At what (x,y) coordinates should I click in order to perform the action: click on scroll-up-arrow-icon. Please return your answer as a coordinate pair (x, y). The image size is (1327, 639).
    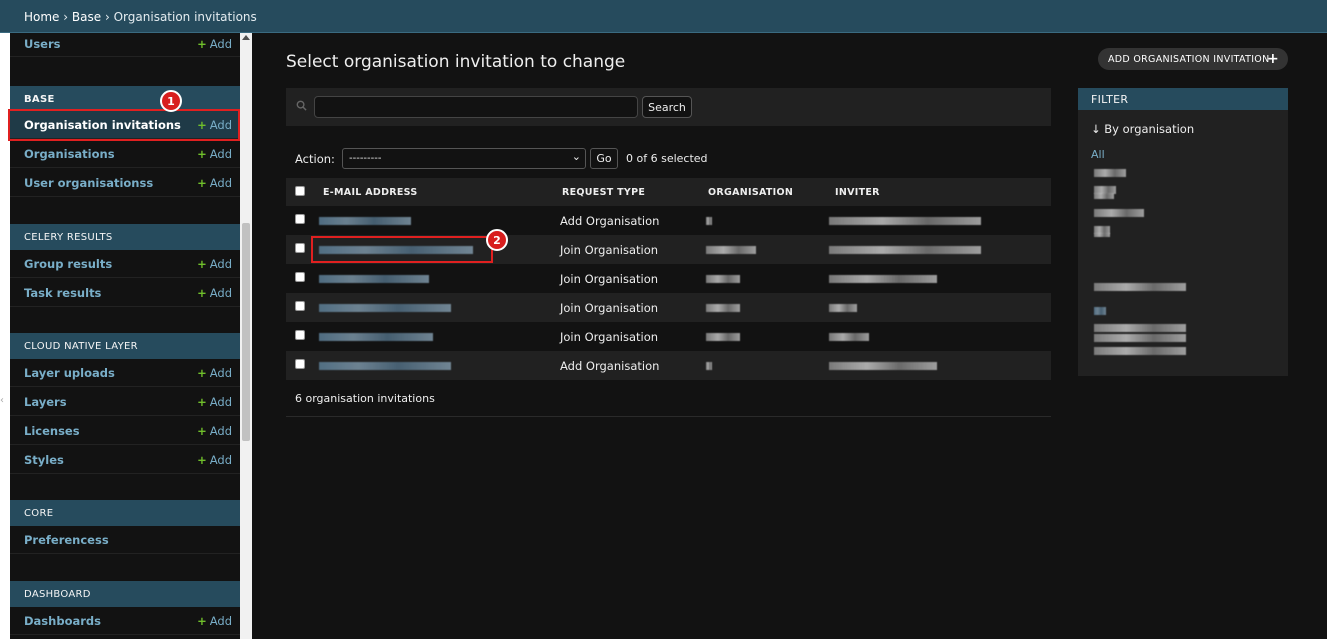
    Looking at the image, I should click on (246, 37).